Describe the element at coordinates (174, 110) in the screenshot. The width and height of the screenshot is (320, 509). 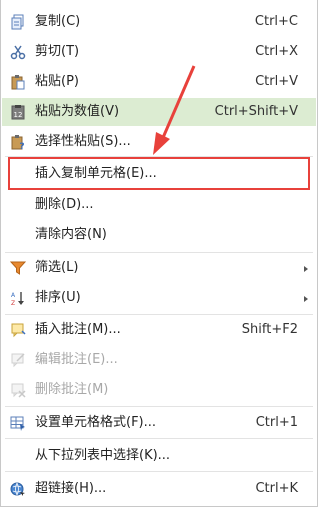
I see `annotation-arrow` at that location.